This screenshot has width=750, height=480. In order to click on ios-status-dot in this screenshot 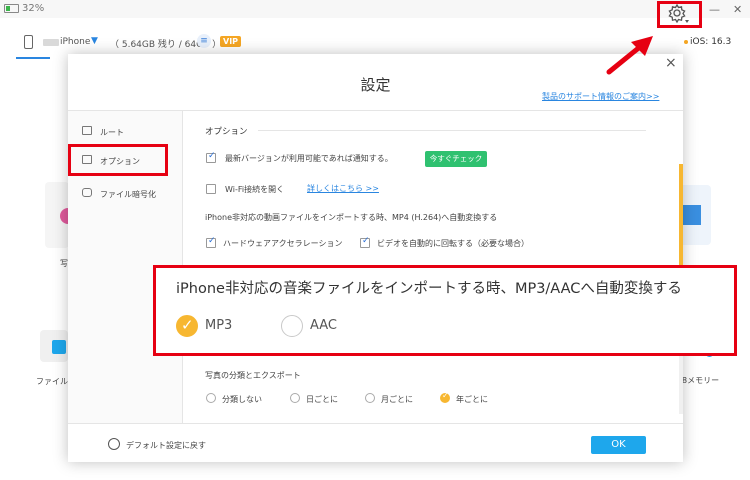, I will do `click(686, 42)`.